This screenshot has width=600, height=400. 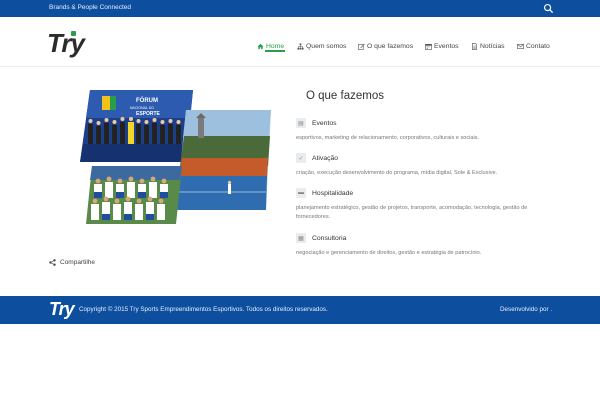 I want to click on nav-label: Home, so click(x=275, y=46).